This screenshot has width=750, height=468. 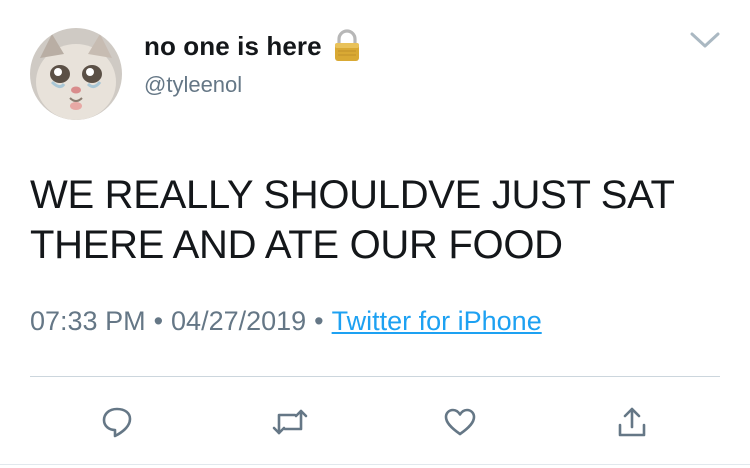 I want to click on lock-icon, so click(x=347, y=46).